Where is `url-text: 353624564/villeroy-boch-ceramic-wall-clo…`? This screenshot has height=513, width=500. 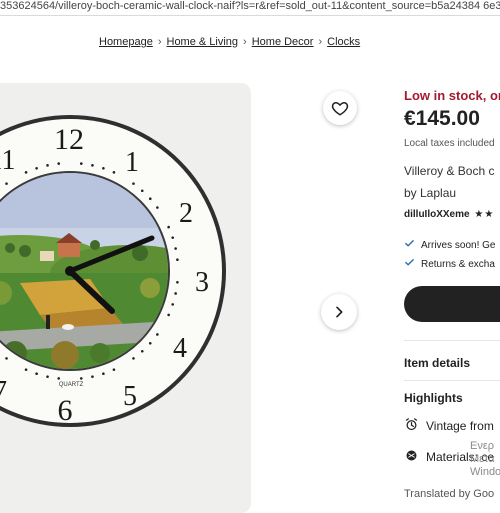
url-text: 353624564/villeroy-boch-ceramic-wall-clo… is located at coordinates (250, 6).